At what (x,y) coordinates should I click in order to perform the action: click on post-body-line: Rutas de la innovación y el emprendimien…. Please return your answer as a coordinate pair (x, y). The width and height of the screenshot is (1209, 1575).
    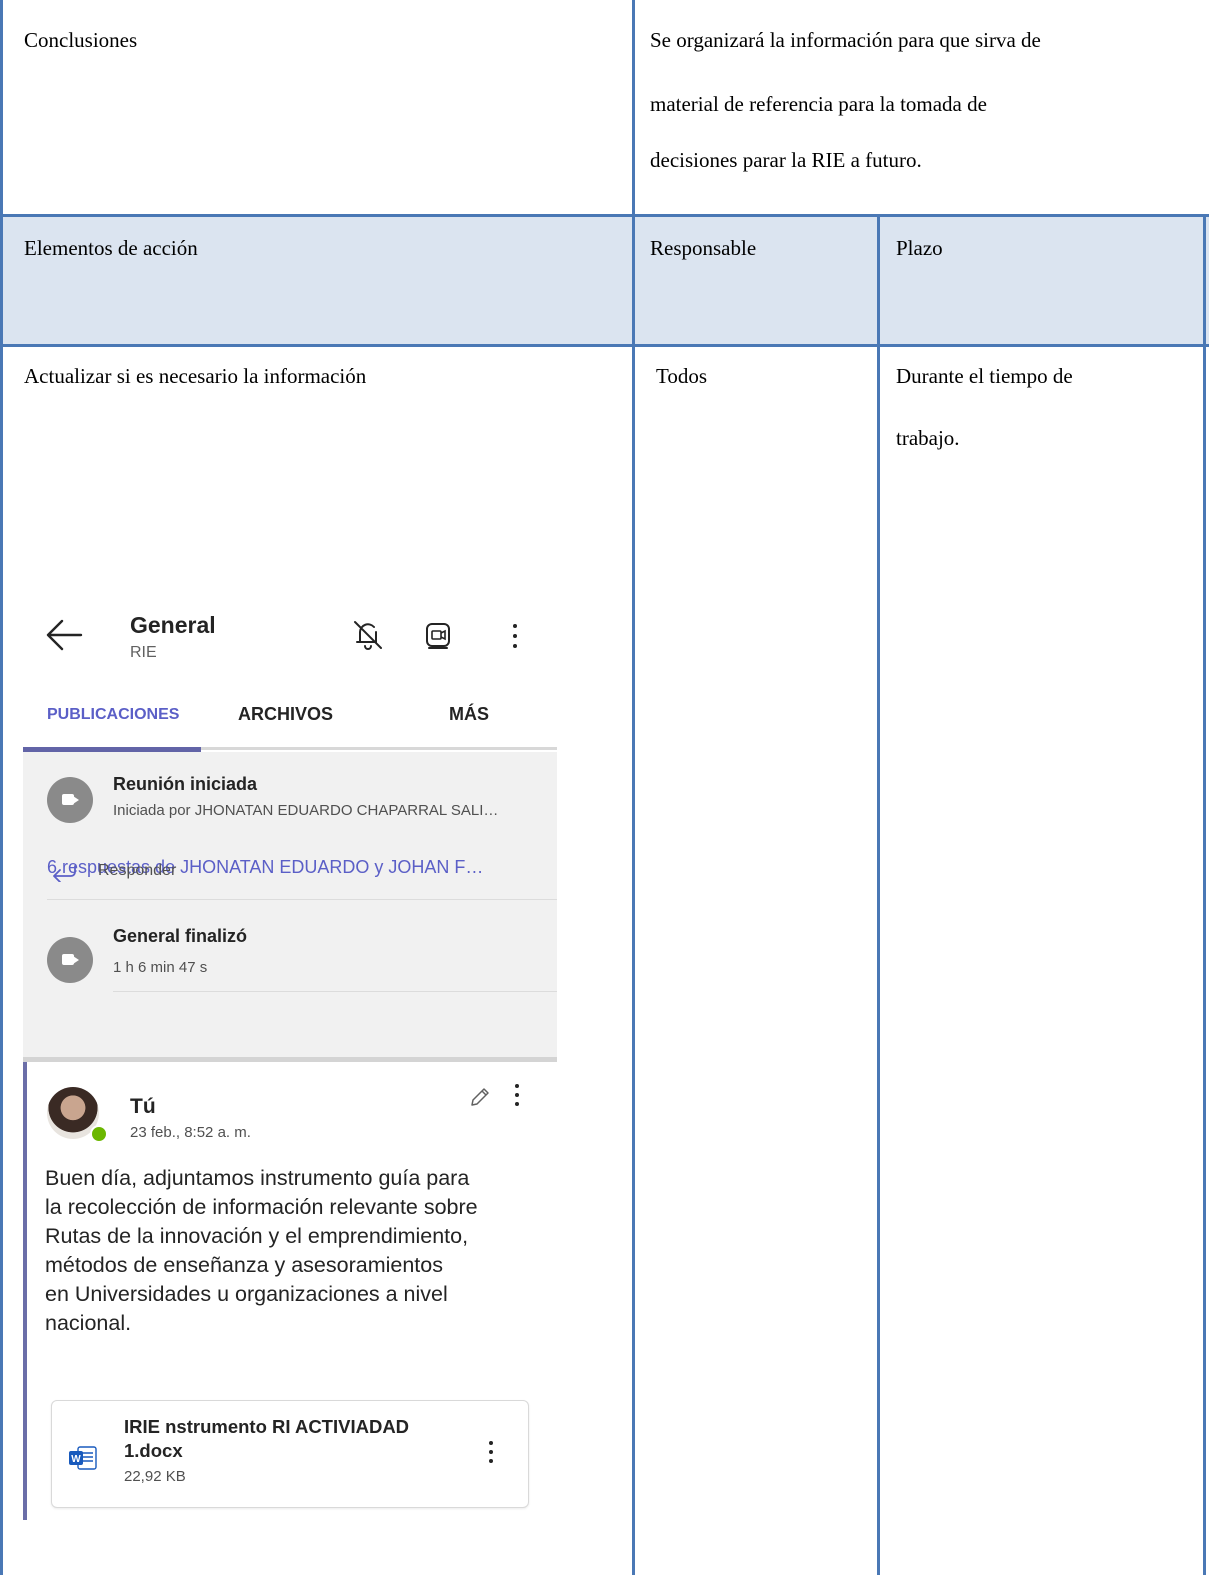
    Looking at the image, I should click on (257, 1236).